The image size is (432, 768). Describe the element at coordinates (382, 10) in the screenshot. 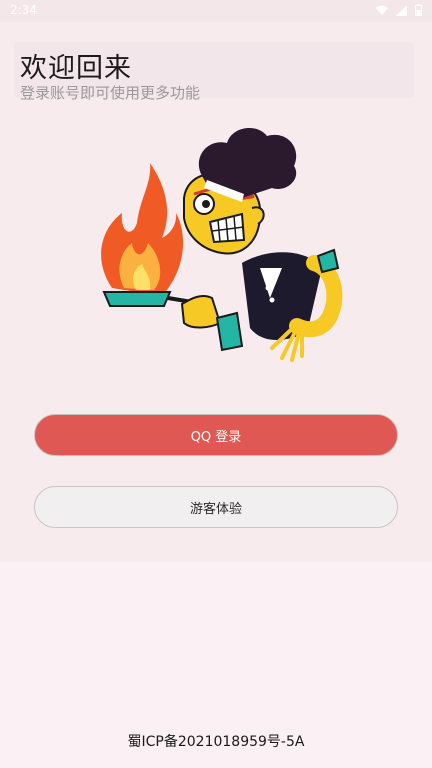

I see `wifi-icon` at that location.